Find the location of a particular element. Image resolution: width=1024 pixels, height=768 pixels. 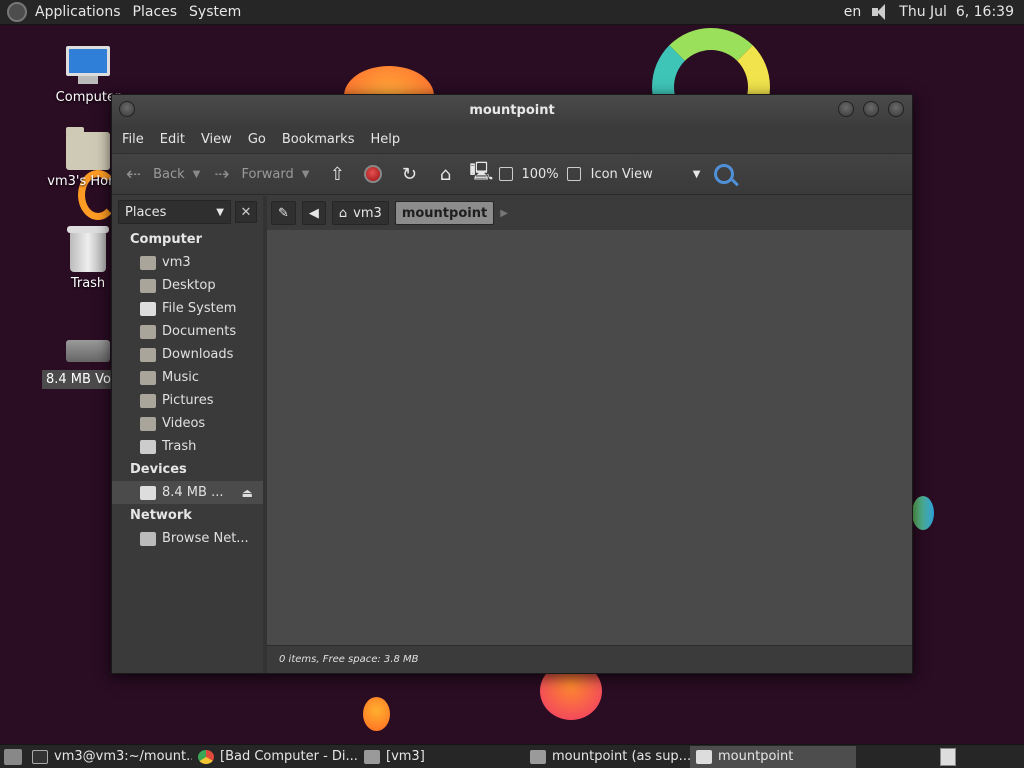

sidebar-section-devices: Devices is located at coordinates (158, 469).